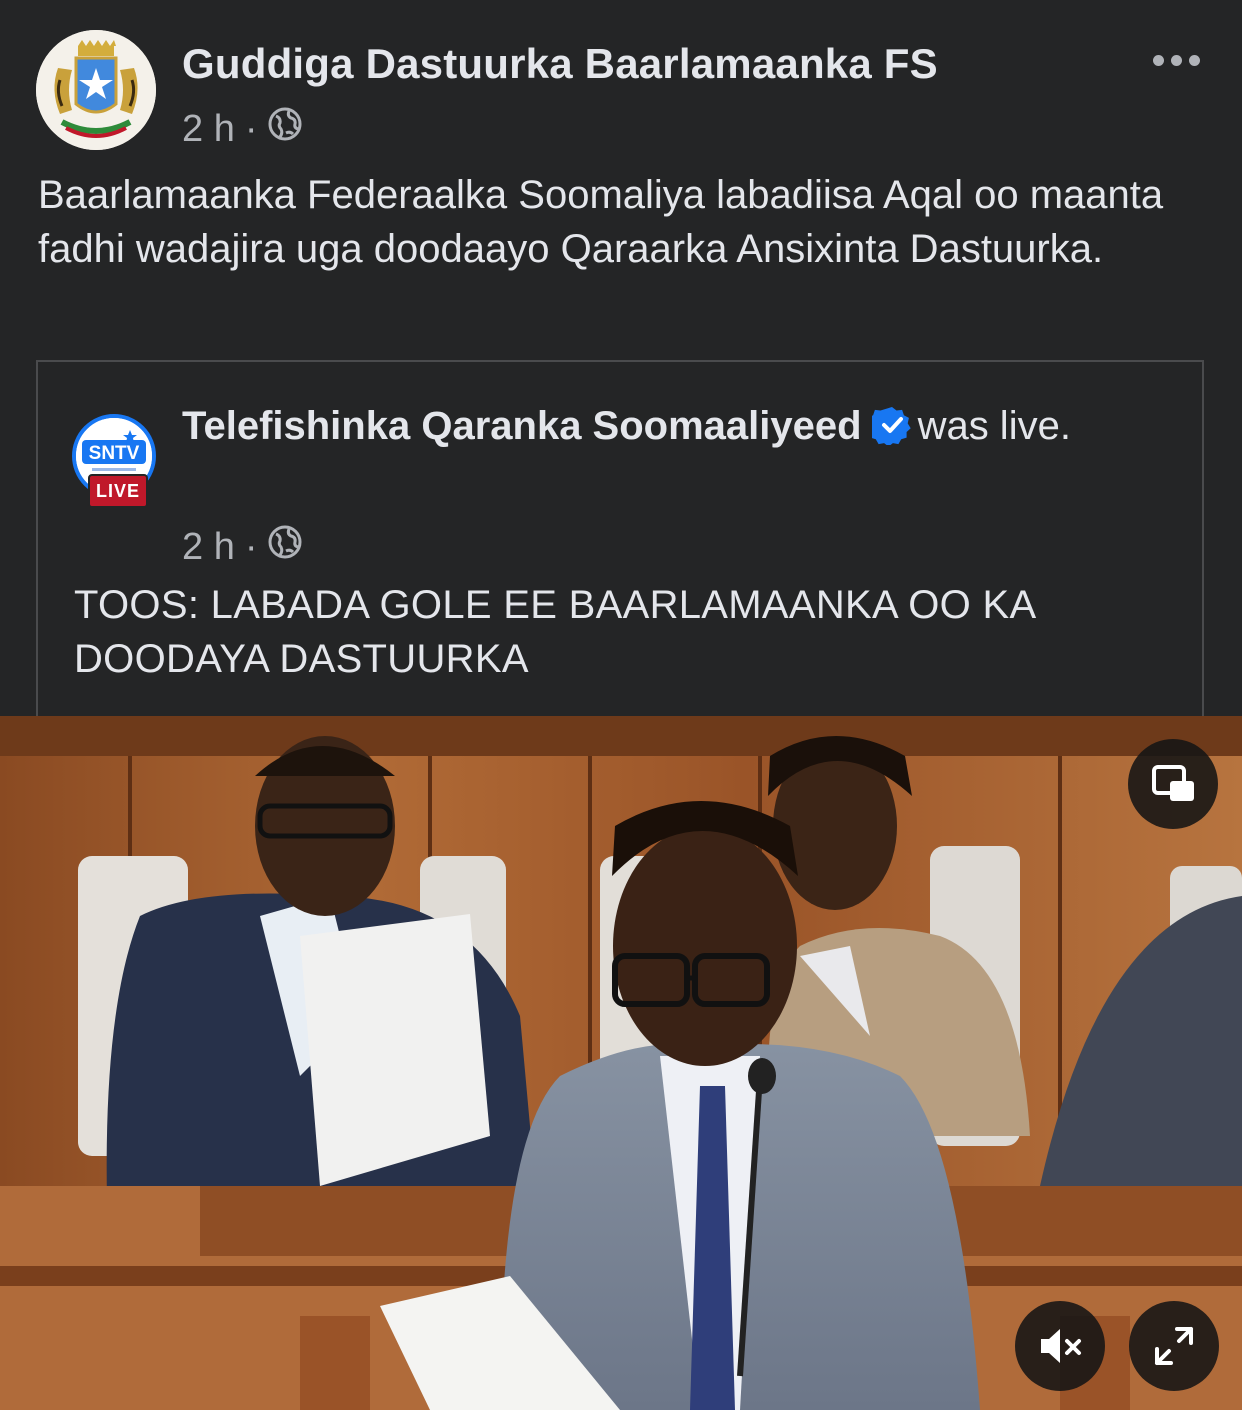  I want to click on post-header: Guddiga Dastuurka Baarlamaanka FS 2 h ·, so click(621, 85).